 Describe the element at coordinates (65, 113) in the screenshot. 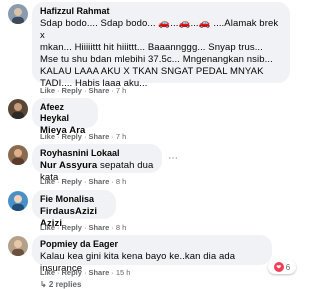

I see `comment-author: Afeez Heykal` at that location.